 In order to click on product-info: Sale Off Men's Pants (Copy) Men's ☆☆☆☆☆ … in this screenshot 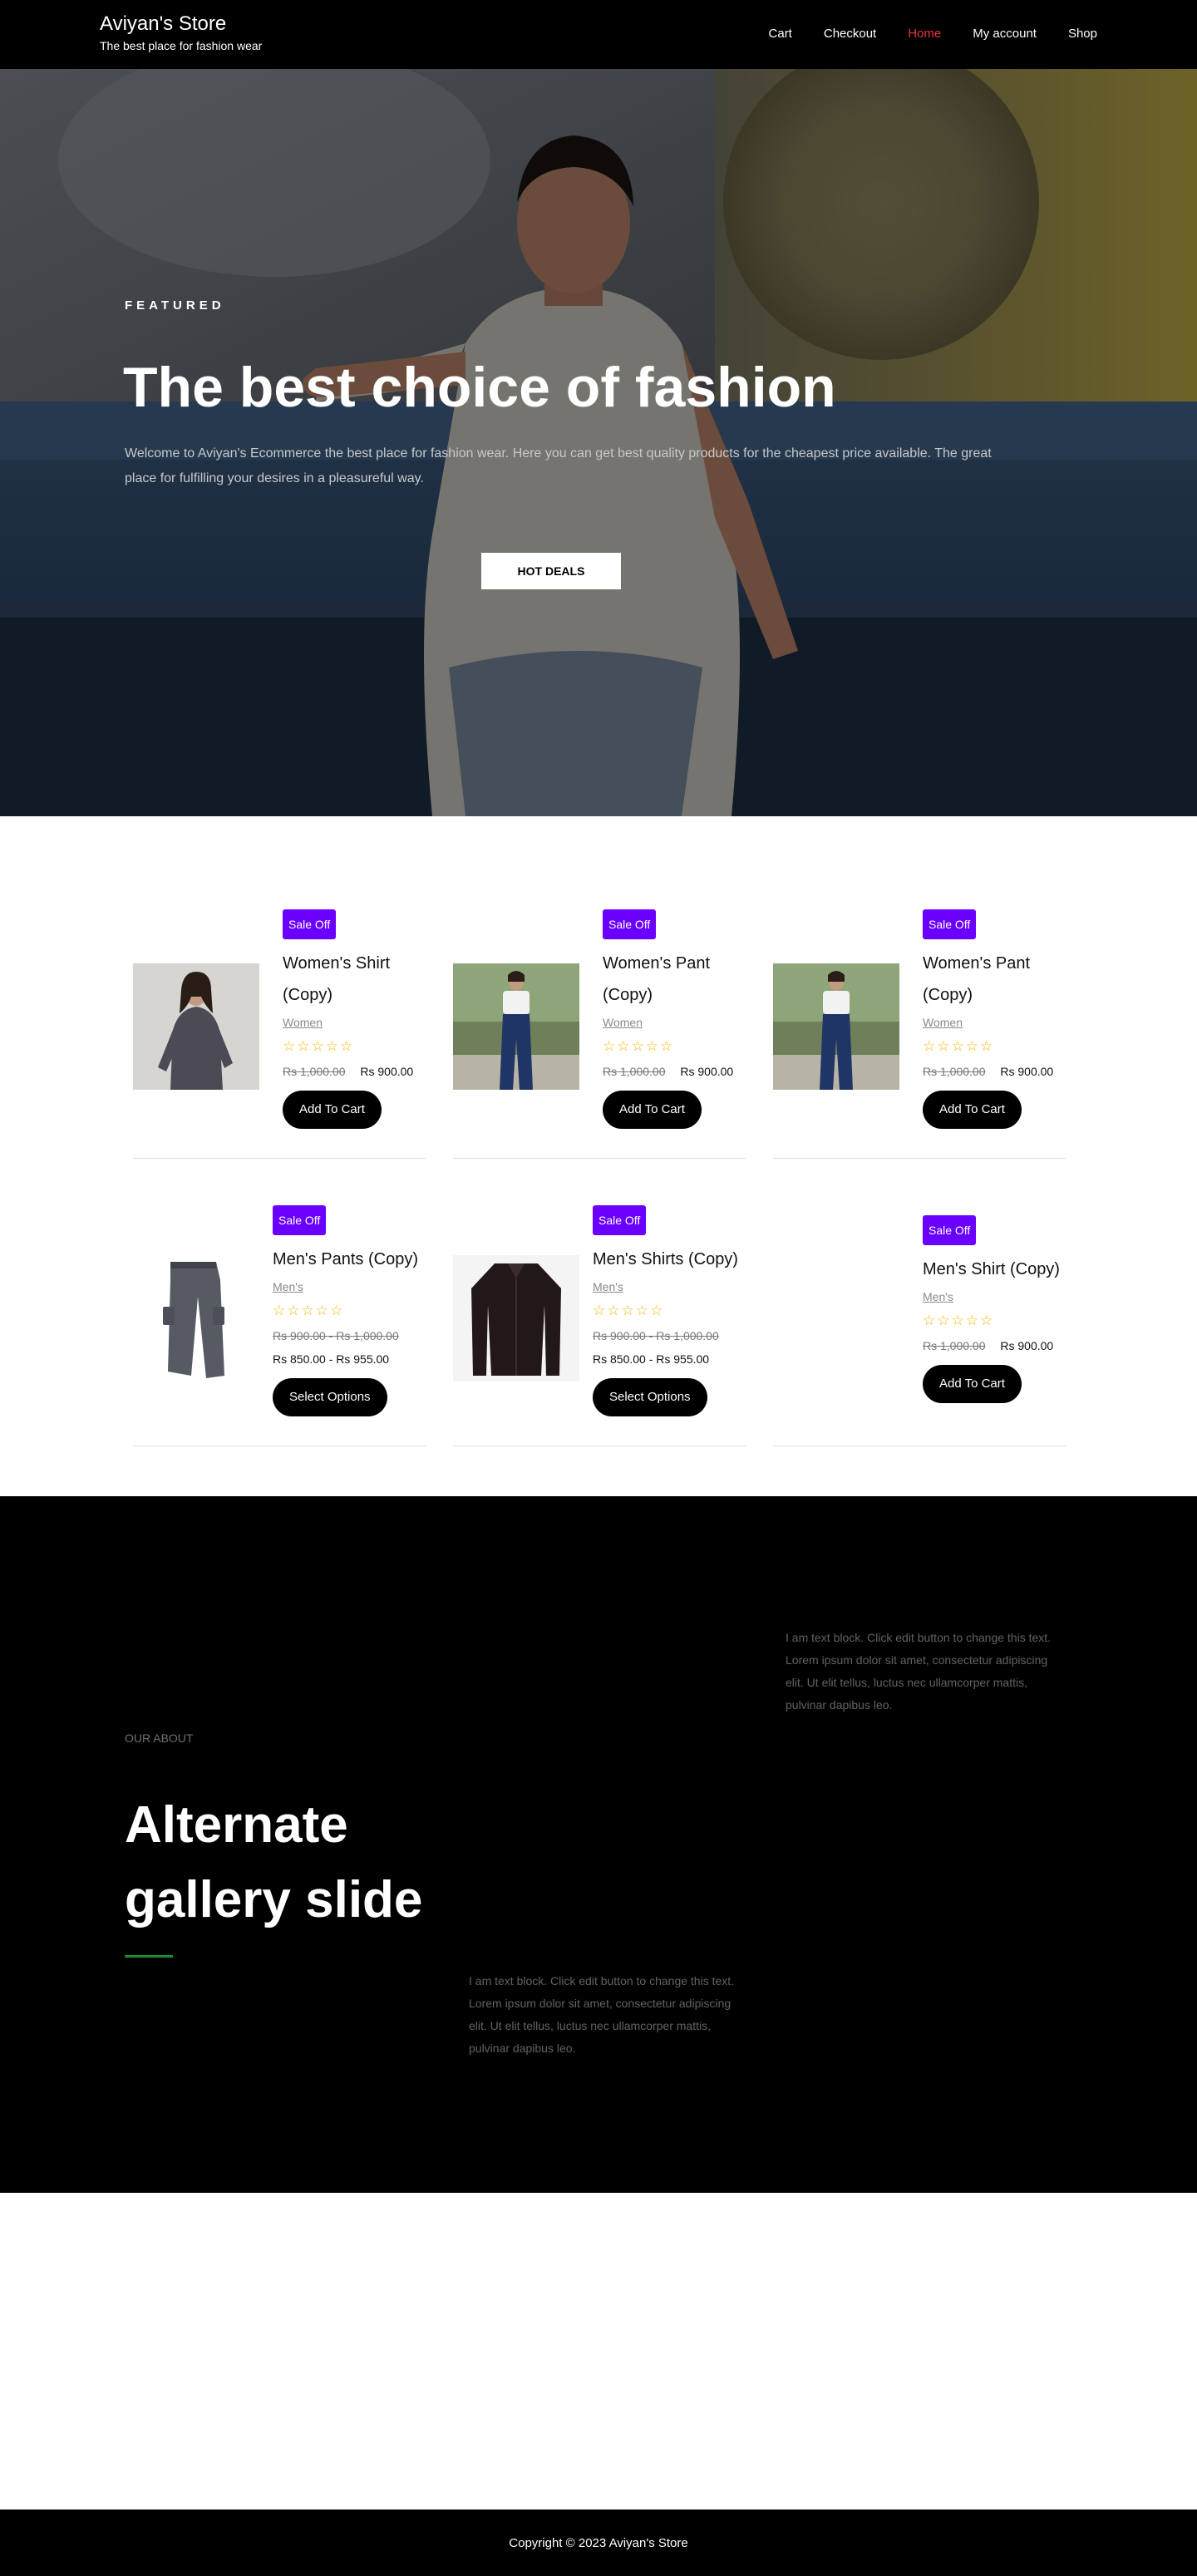, I will do `click(356, 1310)`.